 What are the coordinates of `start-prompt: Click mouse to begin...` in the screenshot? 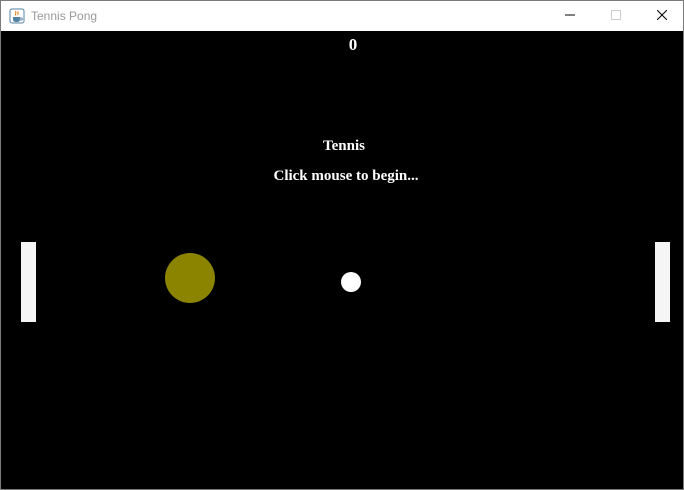 It's located at (346, 176).